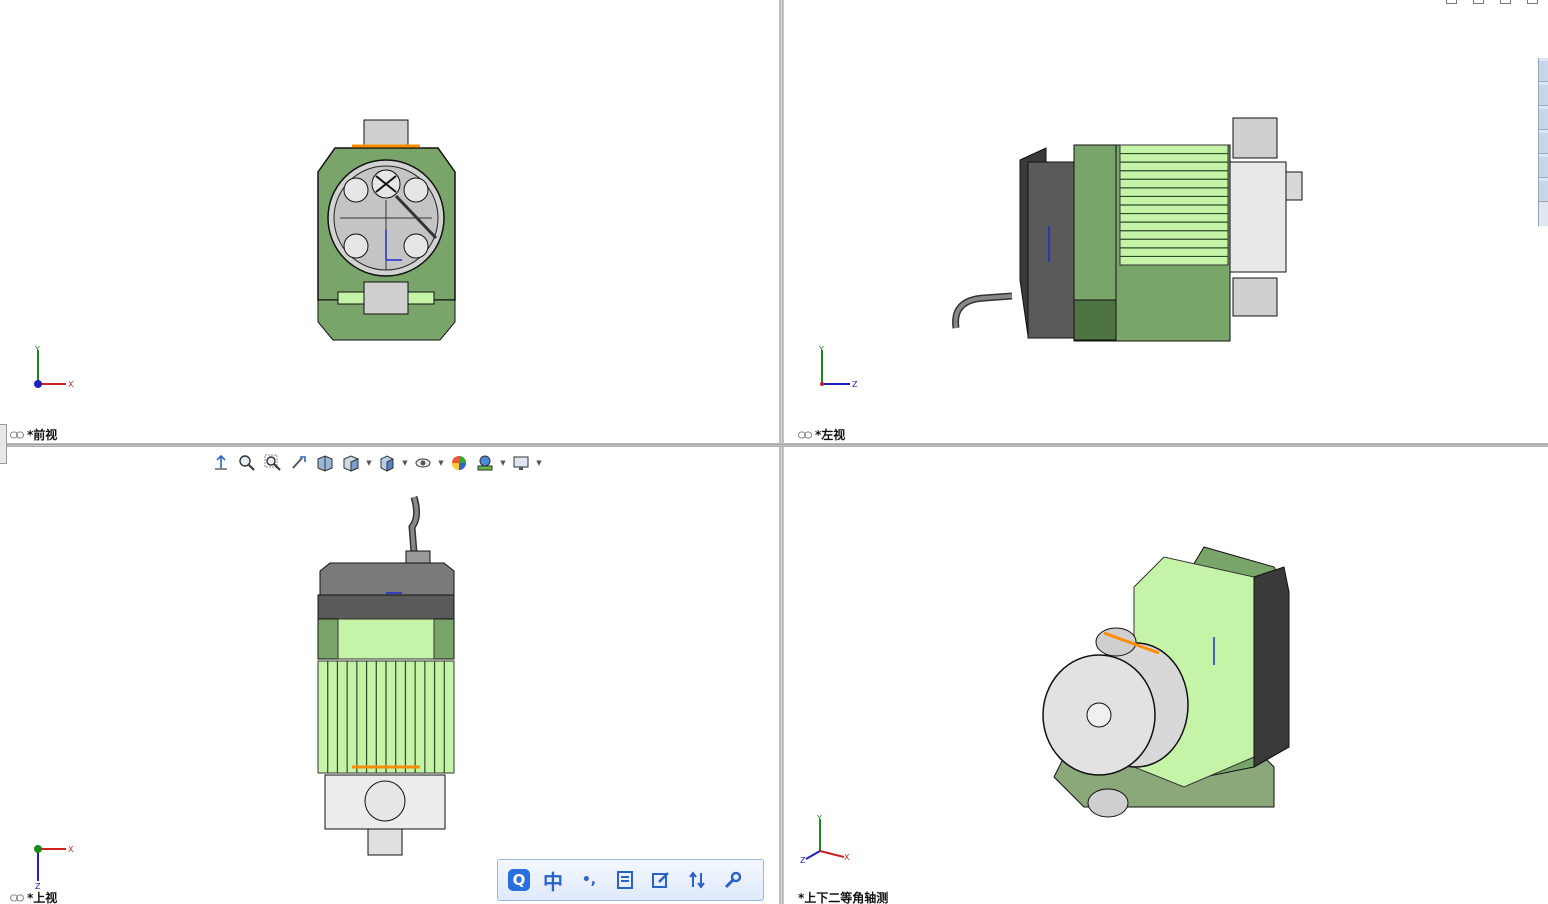 This screenshot has width=1548, height=904. What do you see at coordinates (441, 463) in the screenshot?
I see `hide-show-dropdown: ▼` at bounding box center [441, 463].